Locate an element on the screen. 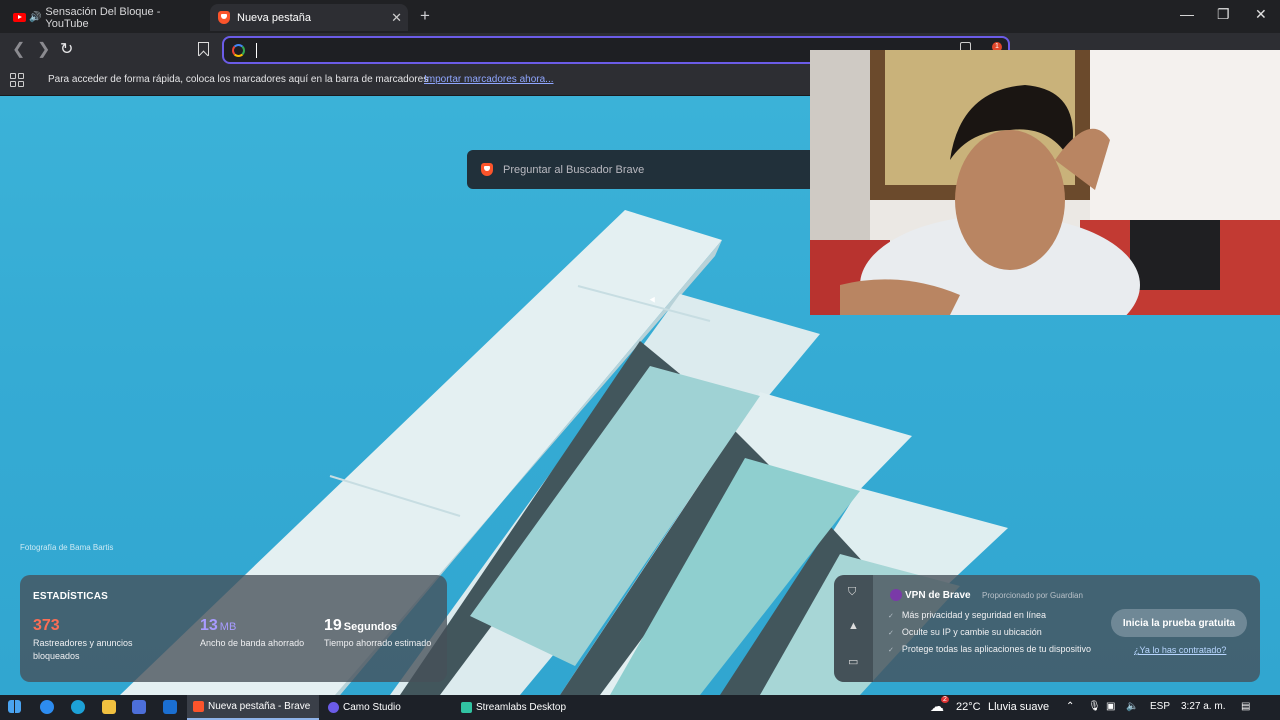 This screenshot has width=1280, height=720. stat-value: 19 is located at coordinates (333, 625).